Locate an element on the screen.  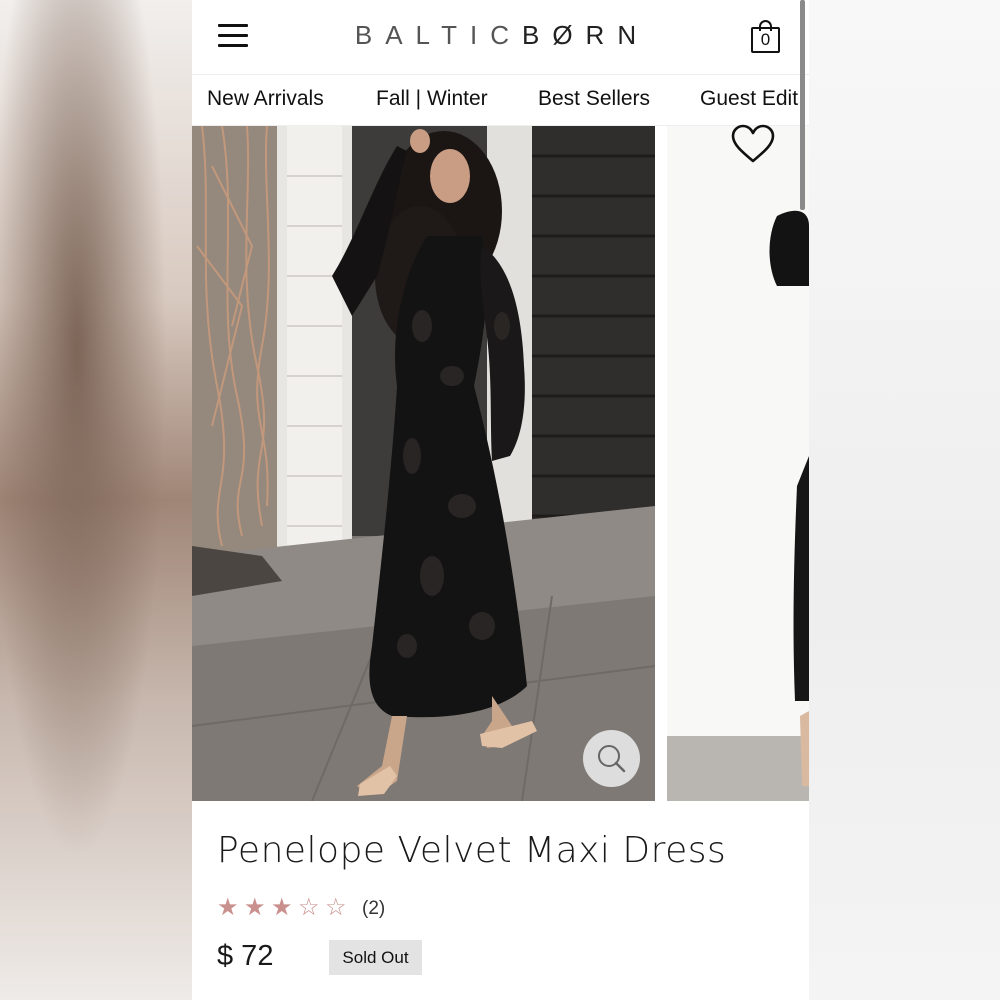
product-title: Penelope Velvet Maxi Dress is located at coordinates (472, 850).